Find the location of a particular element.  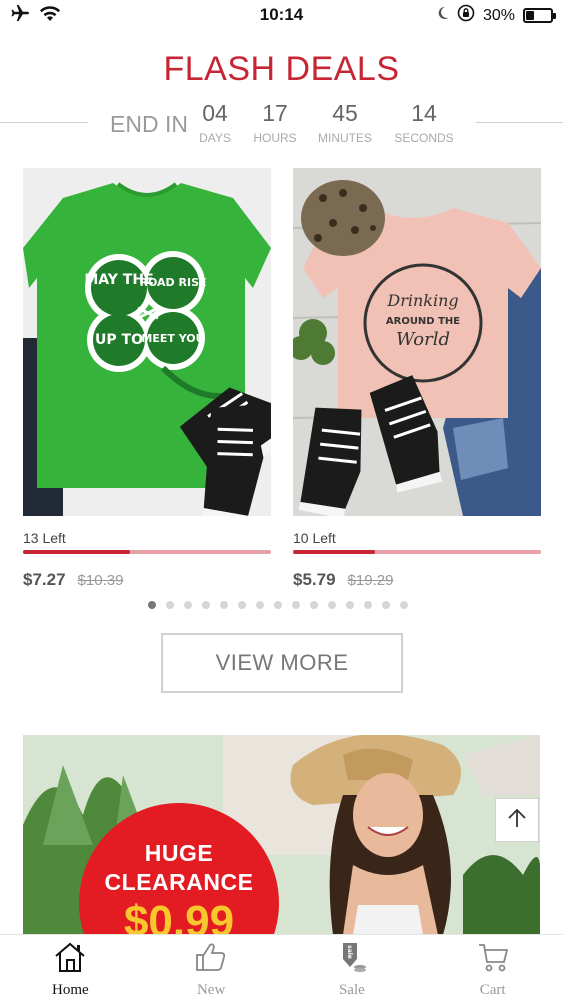

status-bar: 10:14 30% is located at coordinates (281, 15).